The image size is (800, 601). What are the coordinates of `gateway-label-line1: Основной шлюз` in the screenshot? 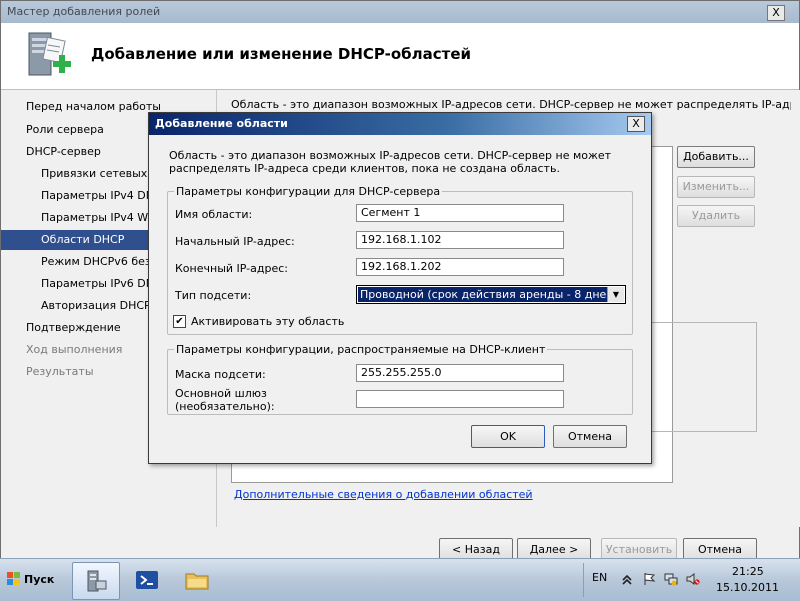 It's located at (221, 393).